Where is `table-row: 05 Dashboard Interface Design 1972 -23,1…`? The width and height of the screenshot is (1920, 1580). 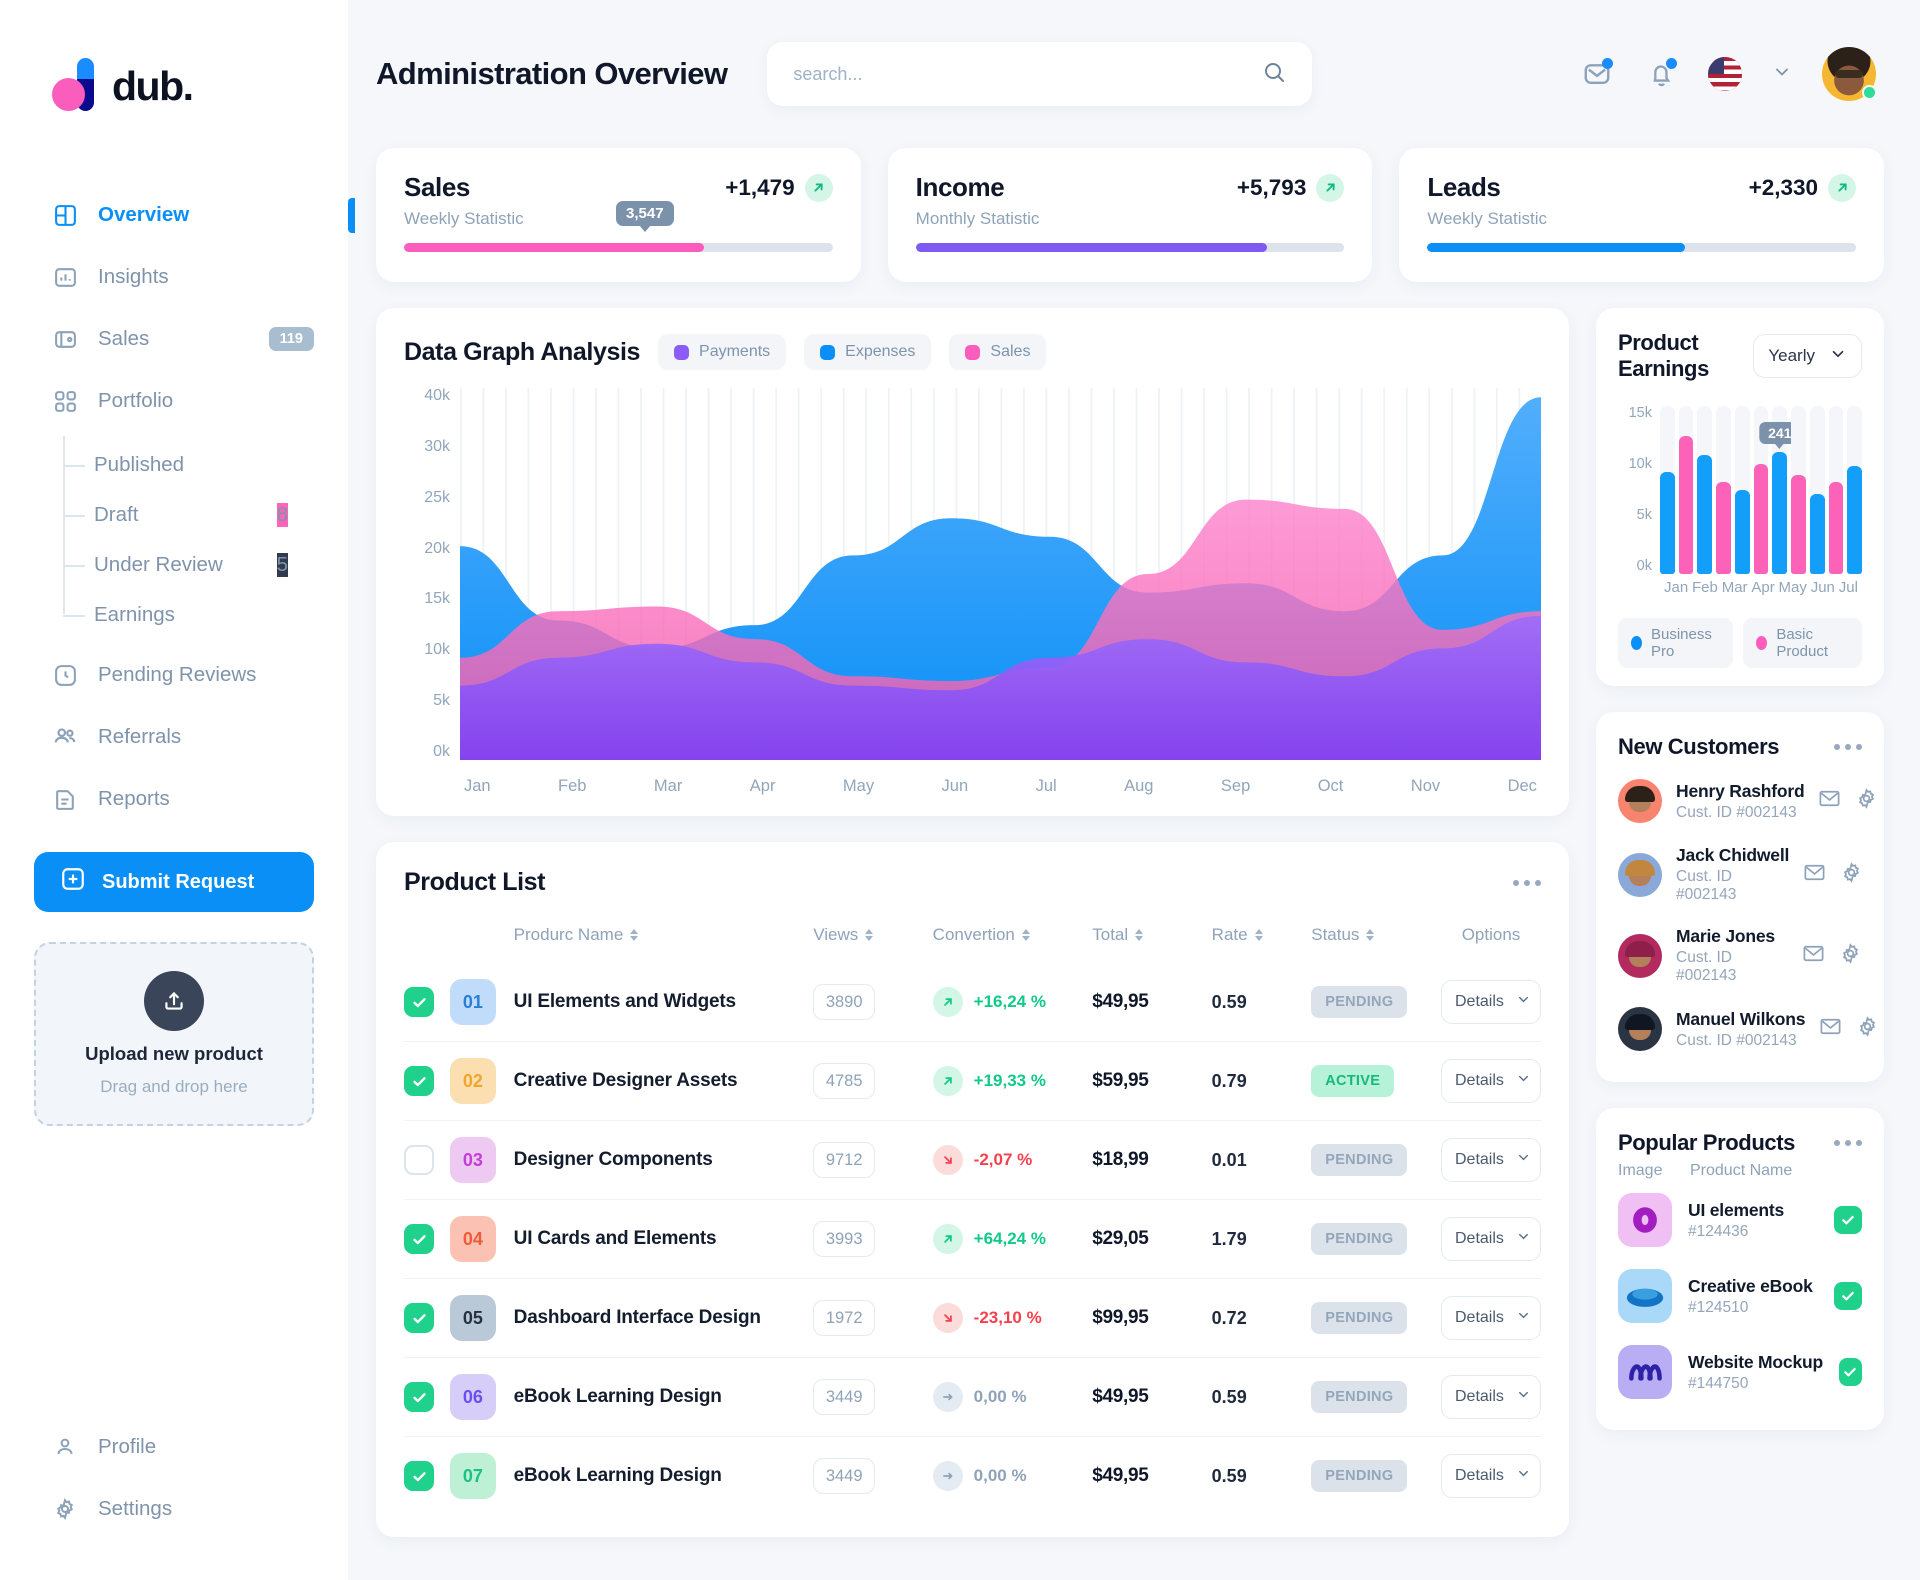 table-row: 05 Dashboard Interface Design 1972 -23,1… is located at coordinates (972, 1318).